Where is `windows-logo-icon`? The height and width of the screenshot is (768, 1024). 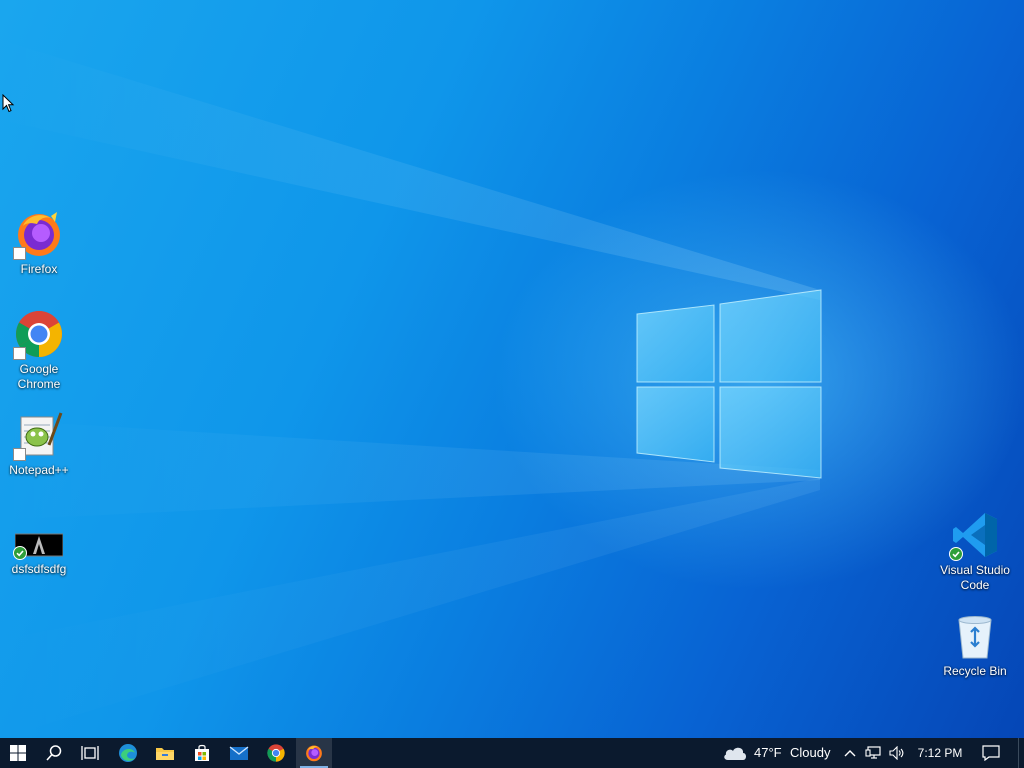
windows-logo-icon is located at coordinates (18, 753).